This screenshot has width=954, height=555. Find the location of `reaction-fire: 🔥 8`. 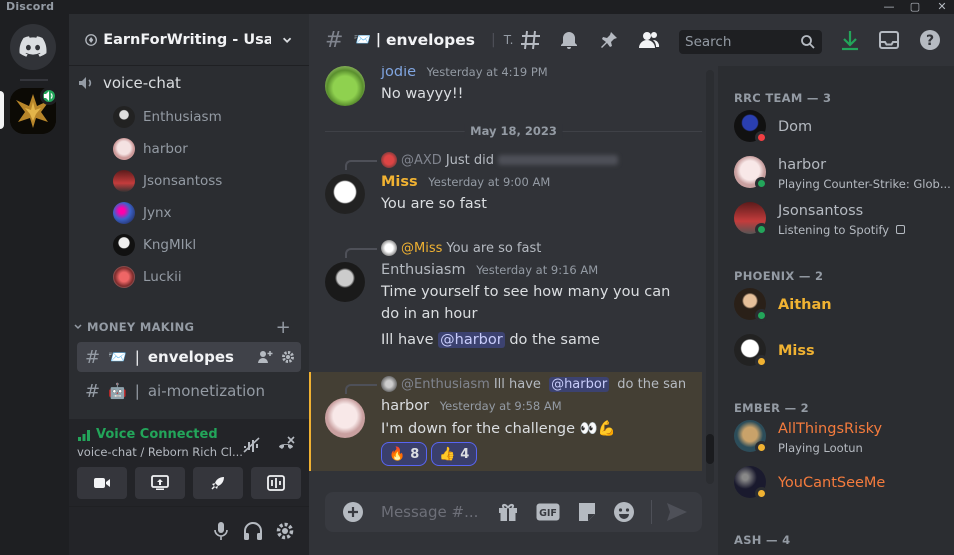

reaction-fire: 🔥 8 is located at coordinates (404, 454).